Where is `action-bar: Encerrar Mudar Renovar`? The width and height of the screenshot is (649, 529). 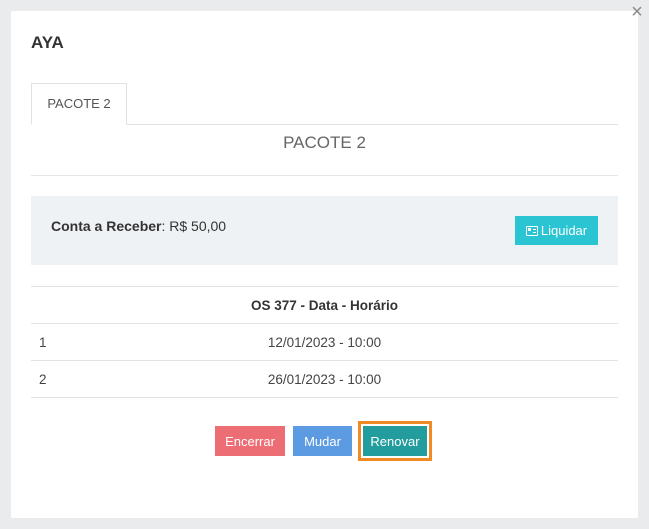 action-bar: Encerrar Mudar Renovar is located at coordinates (324, 441).